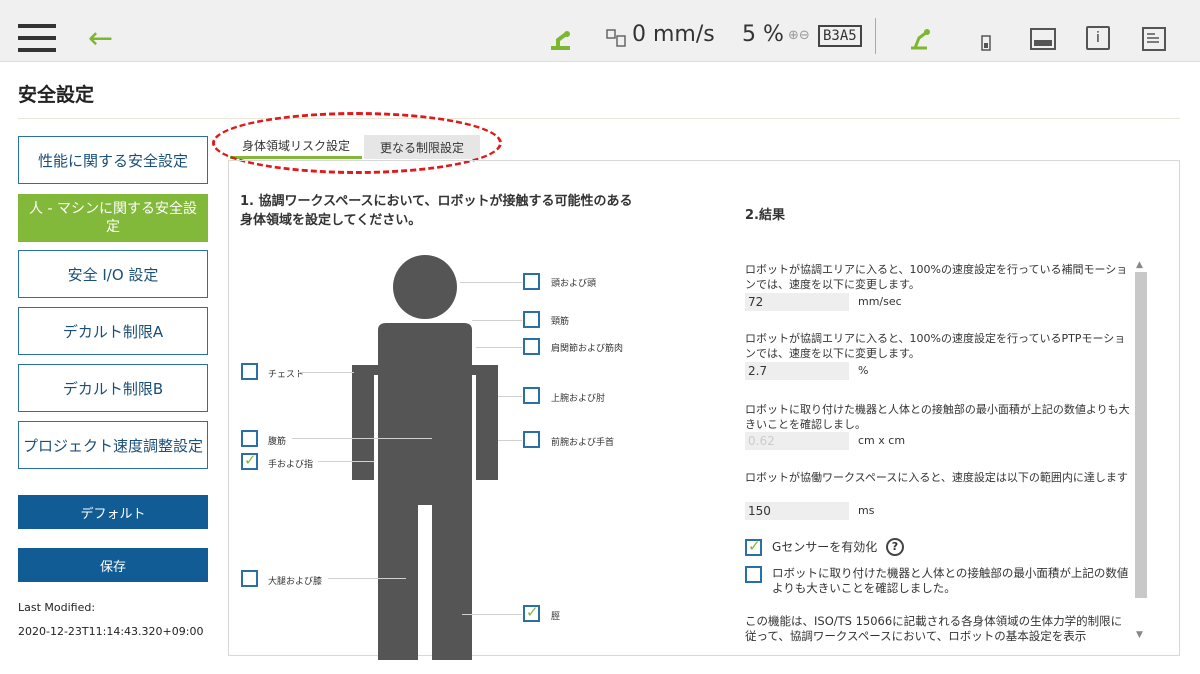  I want to click on g-sensor-label: Gセンサーを有効化, so click(825, 547).